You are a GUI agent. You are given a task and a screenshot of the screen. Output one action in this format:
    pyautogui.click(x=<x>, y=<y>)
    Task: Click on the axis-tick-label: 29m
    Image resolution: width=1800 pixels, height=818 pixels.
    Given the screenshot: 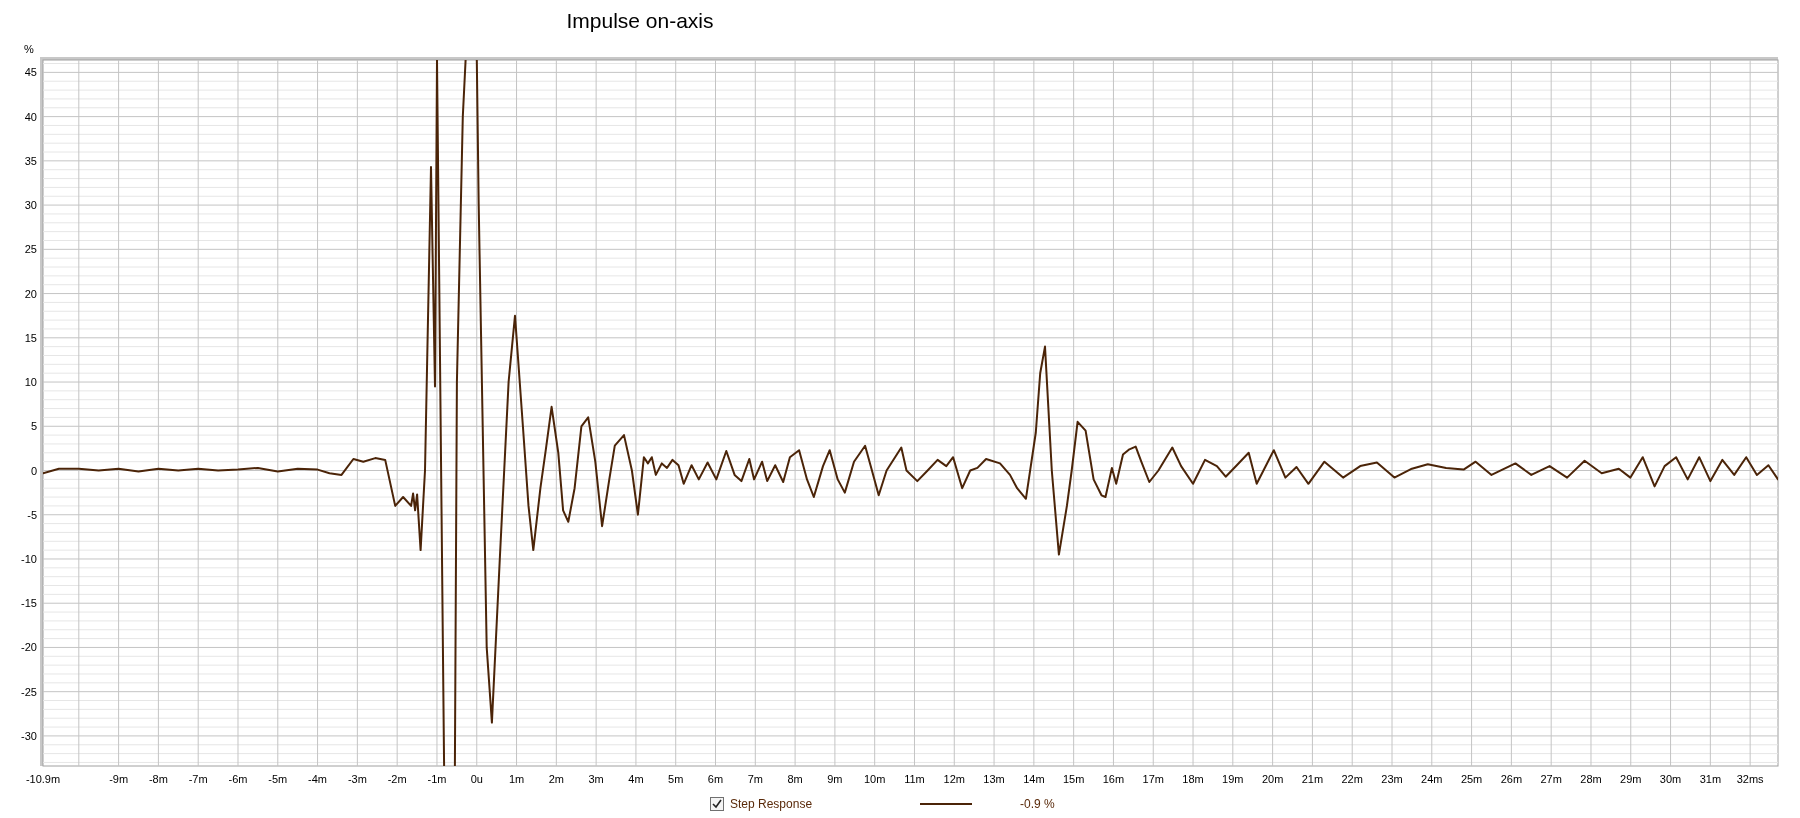 What is the action you would take?
    pyautogui.click(x=1631, y=779)
    